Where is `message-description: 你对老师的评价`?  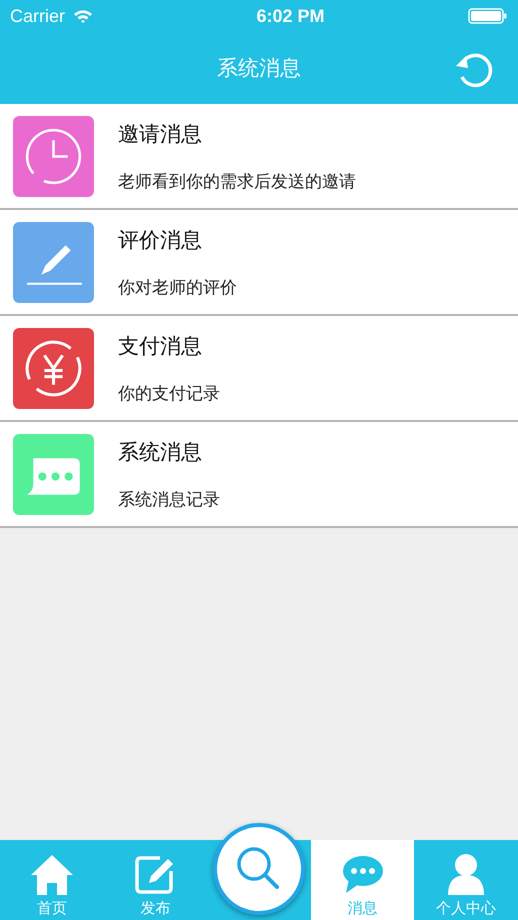 message-description: 你对老师的评价 is located at coordinates (177, 287).